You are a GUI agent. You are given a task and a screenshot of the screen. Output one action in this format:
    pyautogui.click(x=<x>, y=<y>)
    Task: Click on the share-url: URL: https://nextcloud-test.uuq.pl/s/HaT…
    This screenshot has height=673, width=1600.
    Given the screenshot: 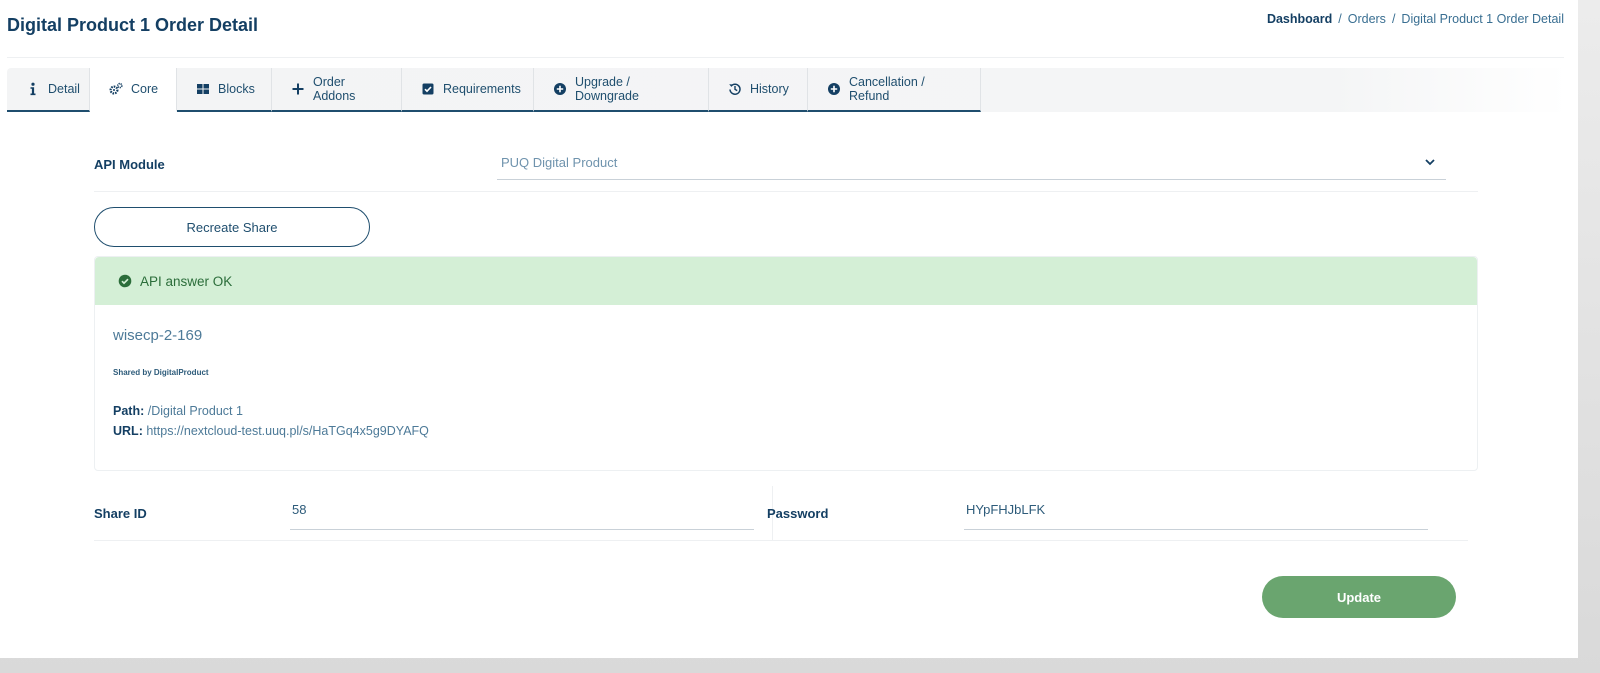 What is the action you would take?
    pyautogui.click(x=271, y=431)
    